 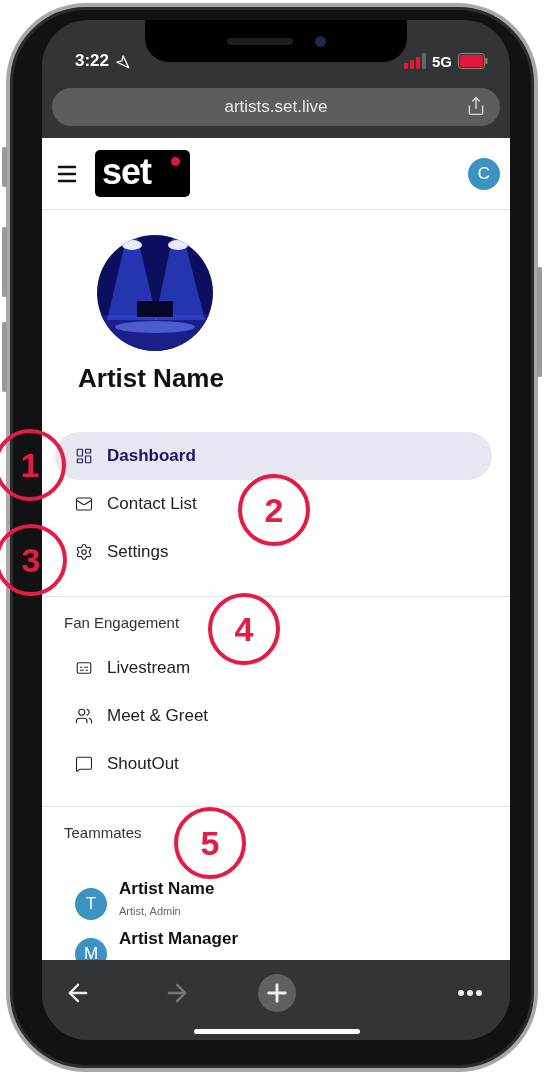 I want to click on battery-icon, so click(x=473, y=61).